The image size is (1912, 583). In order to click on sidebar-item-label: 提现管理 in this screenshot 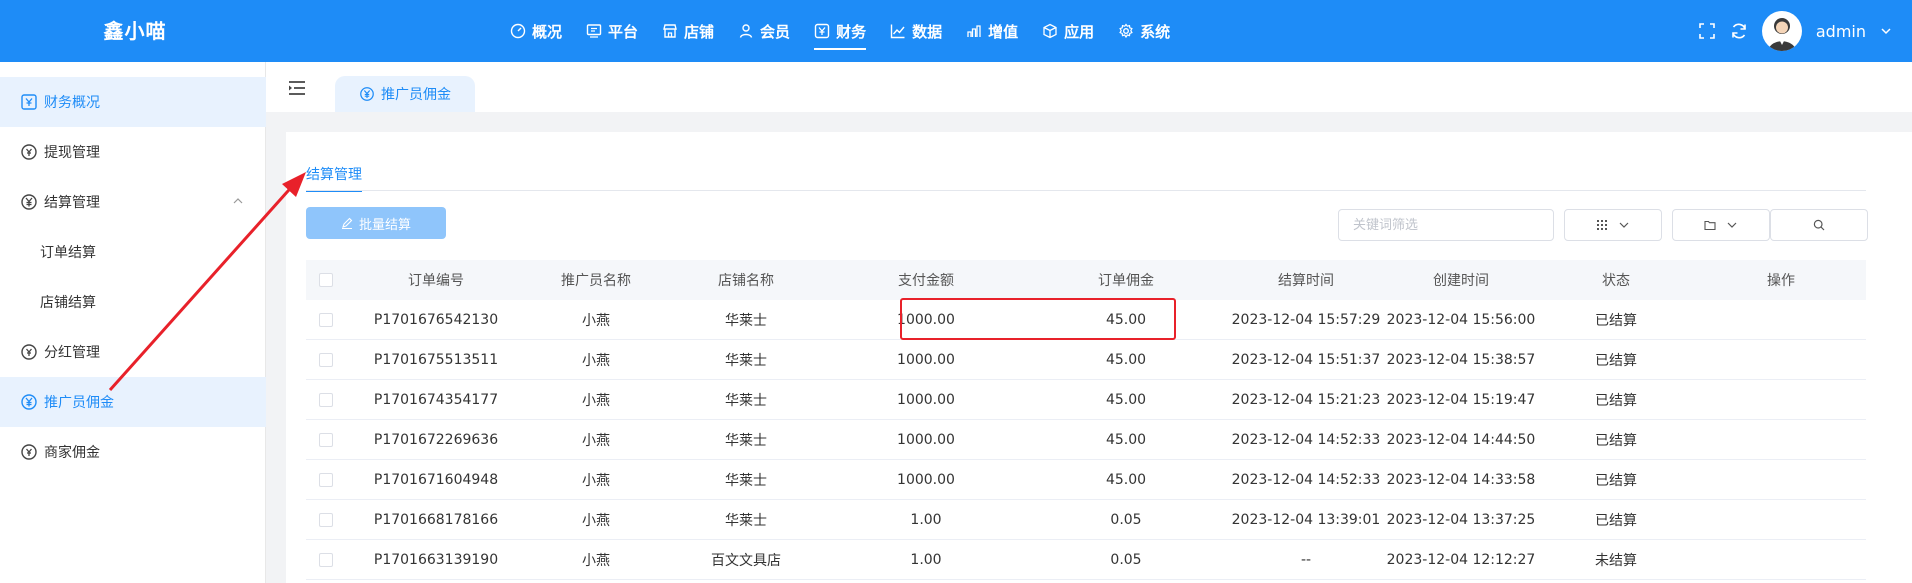, I will do `click(72, 153)`.